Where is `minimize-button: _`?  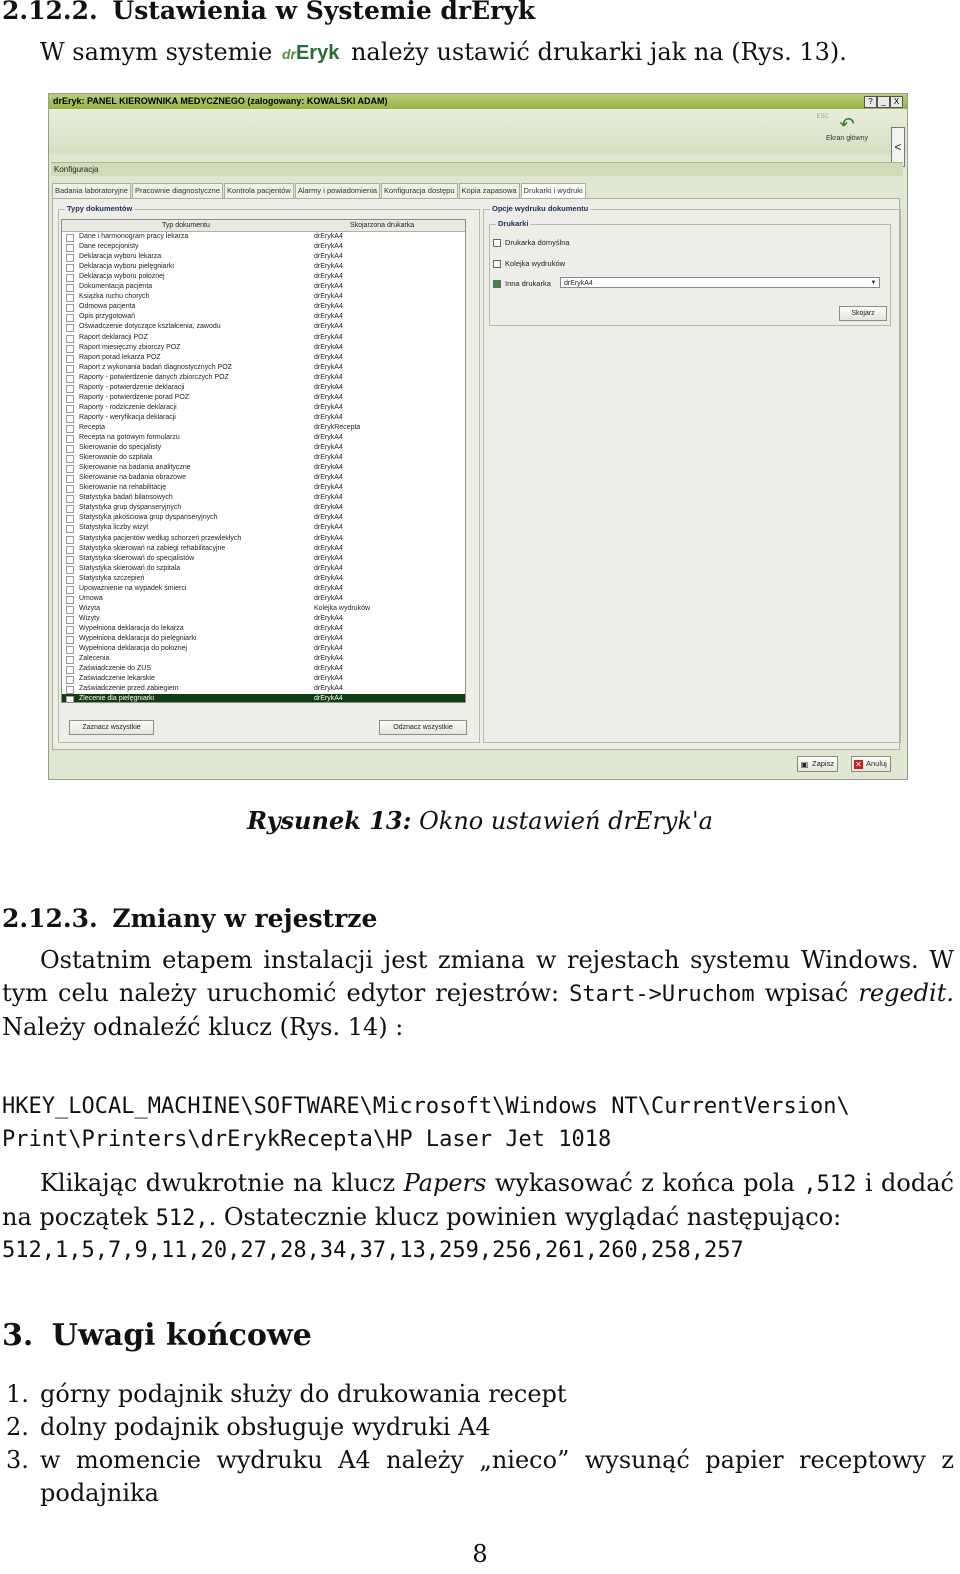
minimize-button: _ is located at coordinates (883, 102).